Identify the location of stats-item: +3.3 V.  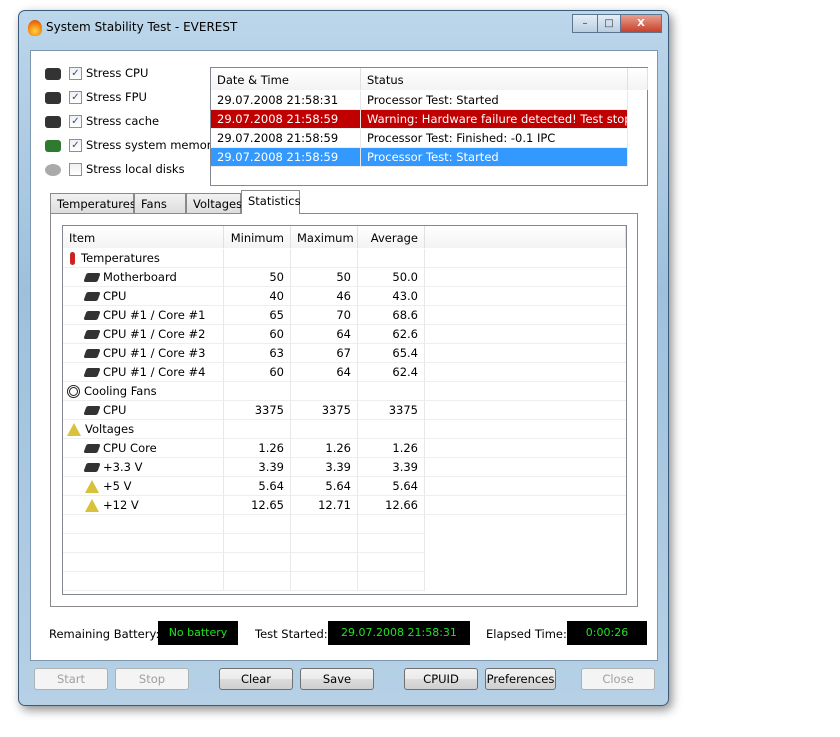
(143, 467).